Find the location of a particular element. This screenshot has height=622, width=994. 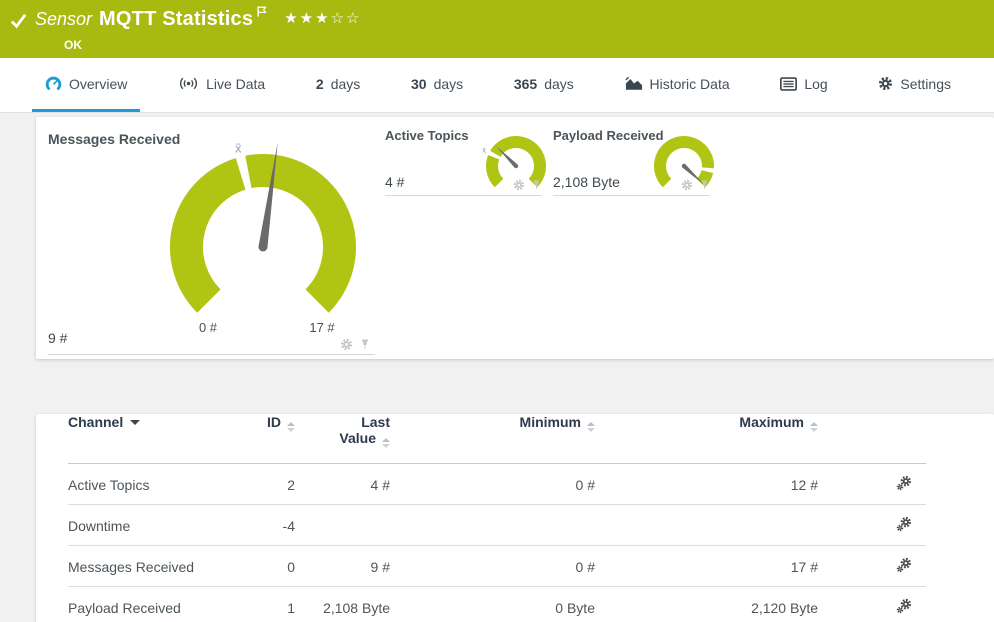

table-row: Downtime -4 is located at coordinates (497, 525).